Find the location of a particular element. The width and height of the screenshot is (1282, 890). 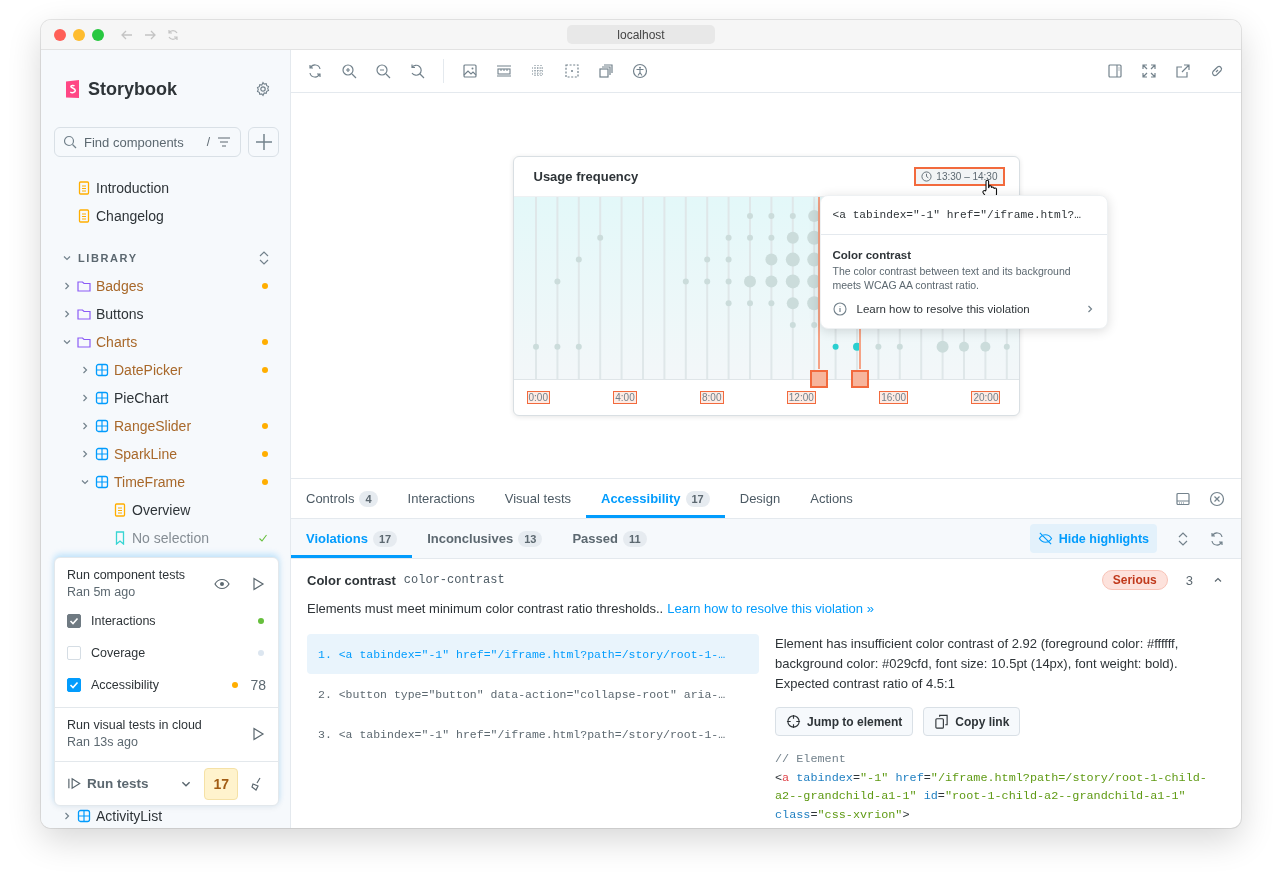

panel-title: Run visual tests in cloud is located at coordinates (135, 725).